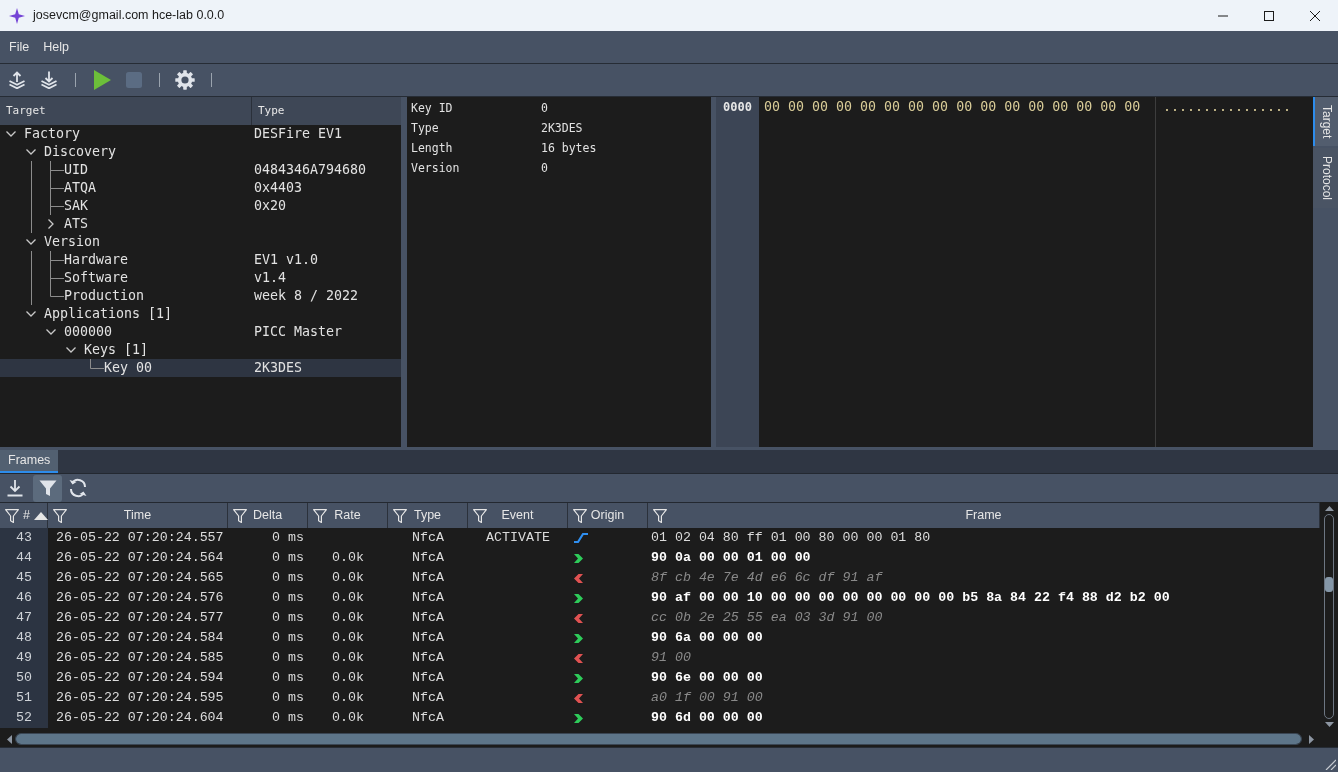 The image size is (1338, 772). What do you see at coordinates (96, 278) in the screenshot?
I see `tree-node-label: Software` at bounding box center [96, 278].